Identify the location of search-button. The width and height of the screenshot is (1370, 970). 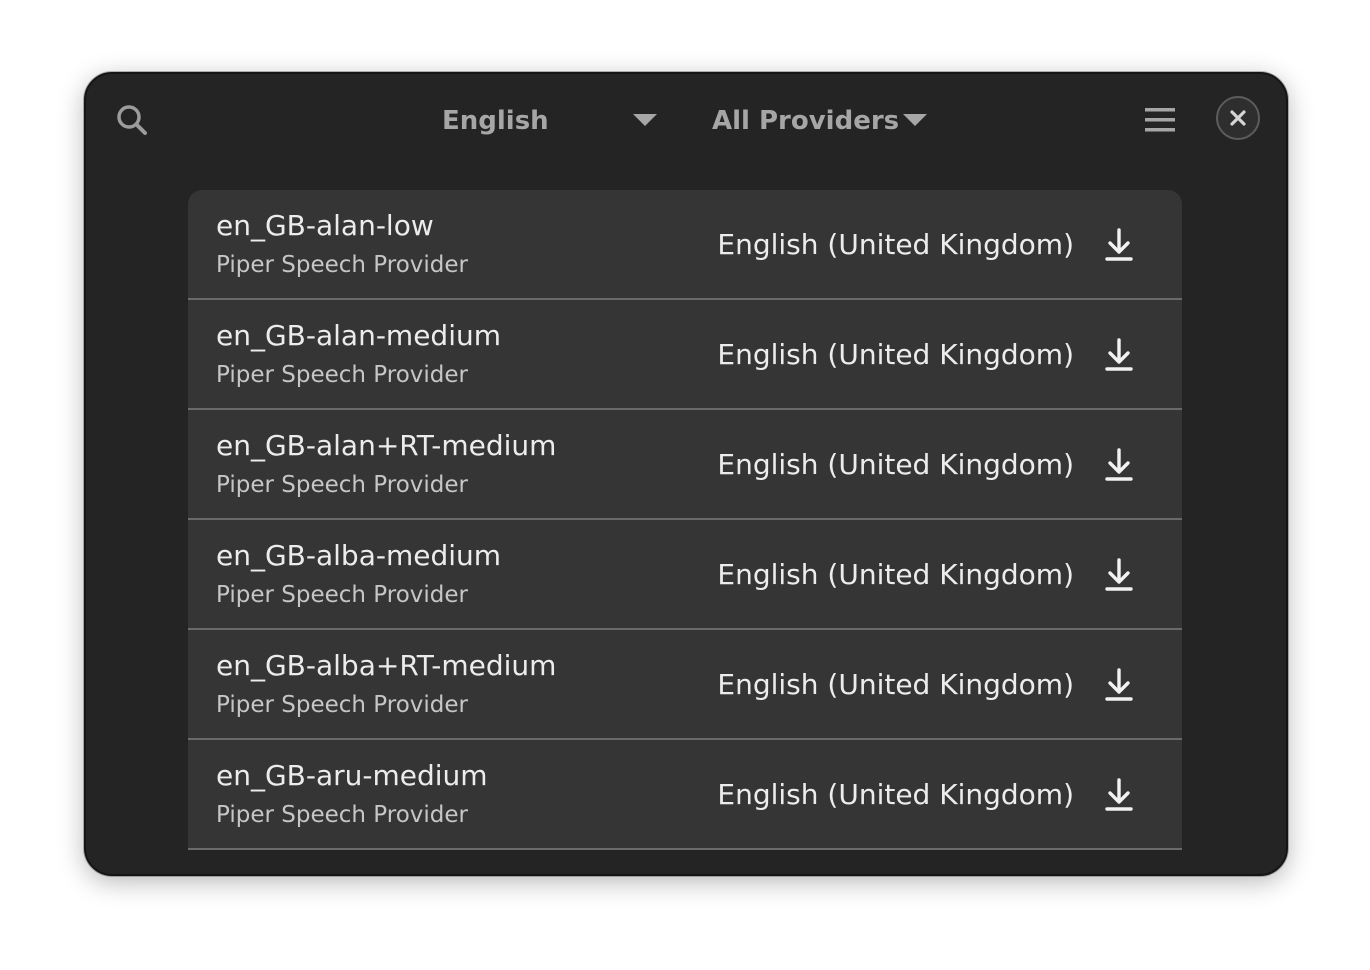
(132, 120).